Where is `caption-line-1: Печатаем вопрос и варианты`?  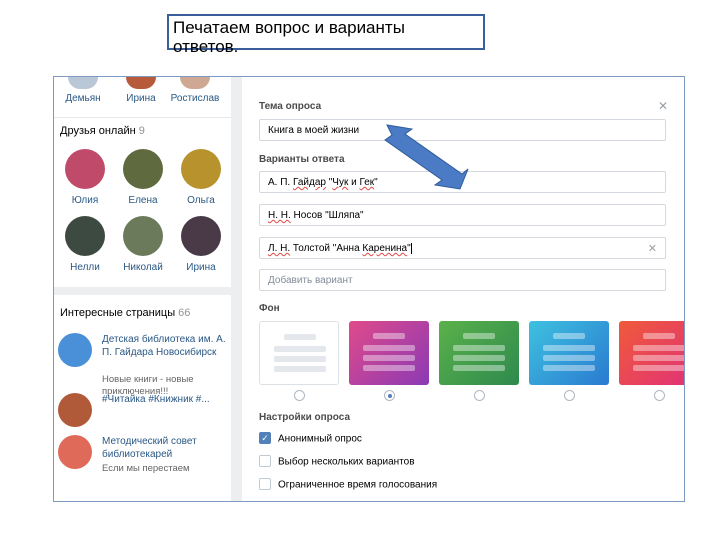 caption-line-1: Печатаем вопрос и варианты is located at coordinates (289, 27).